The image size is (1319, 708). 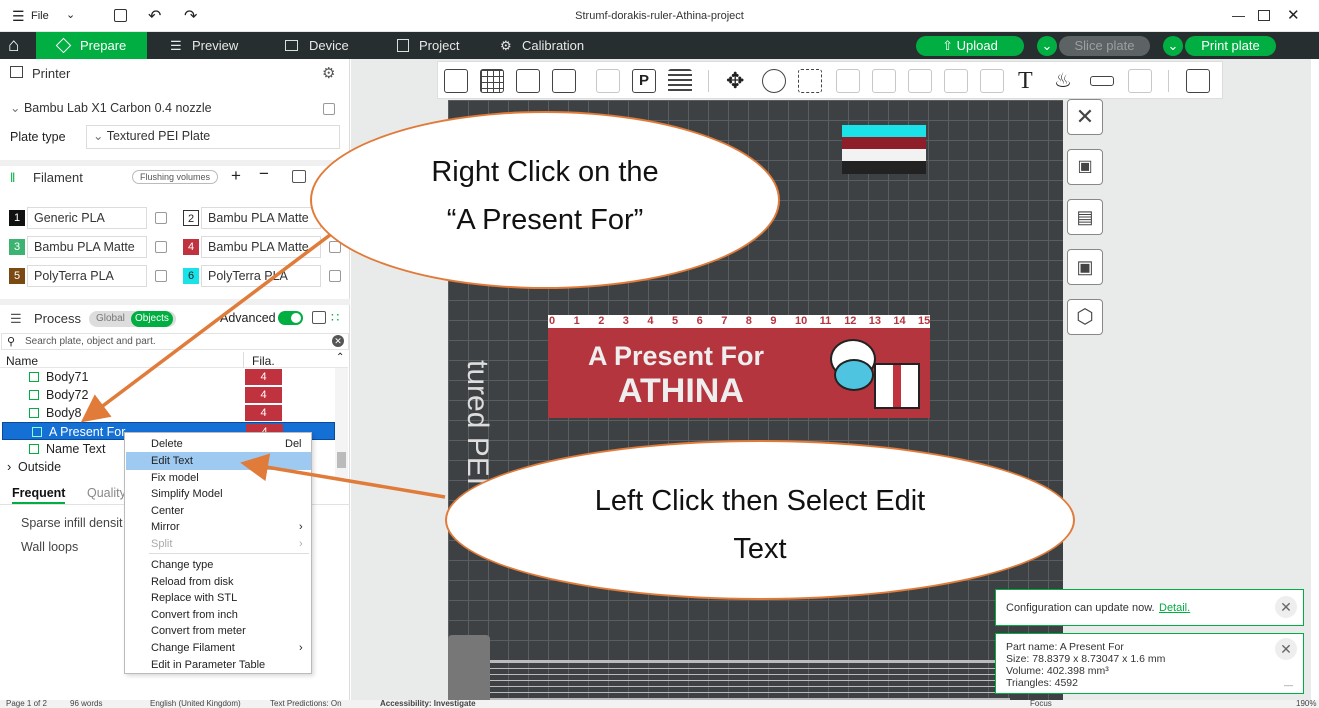 What do you see at coordinates (86, 704) in the screenshot?
I see `status-words: 96 words` at bounding box center [86, 704].